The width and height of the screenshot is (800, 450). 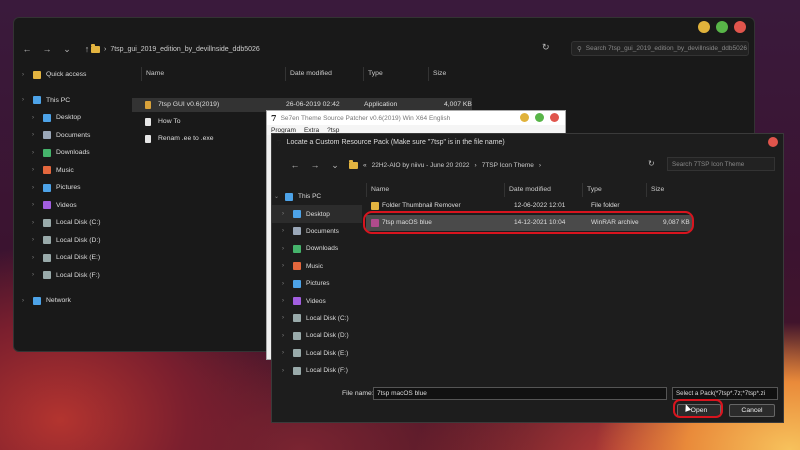 I want to click on breadcrumb-item: 7TSP Icon Theme, so click(x=508, y=165).